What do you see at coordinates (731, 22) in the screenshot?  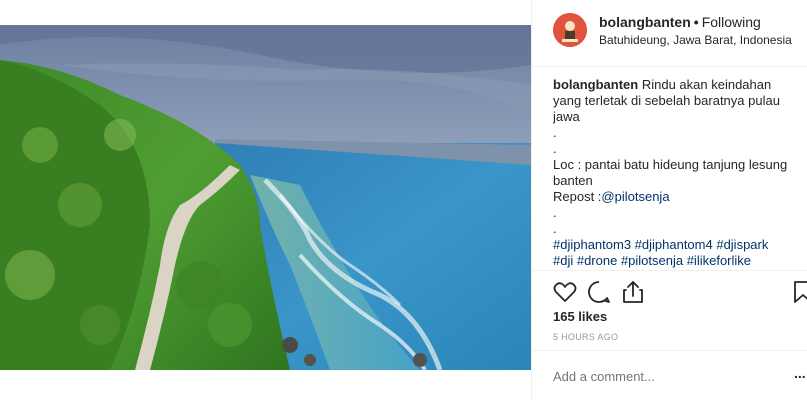 I see `following-button: Following` at bounding box center [731, 22].